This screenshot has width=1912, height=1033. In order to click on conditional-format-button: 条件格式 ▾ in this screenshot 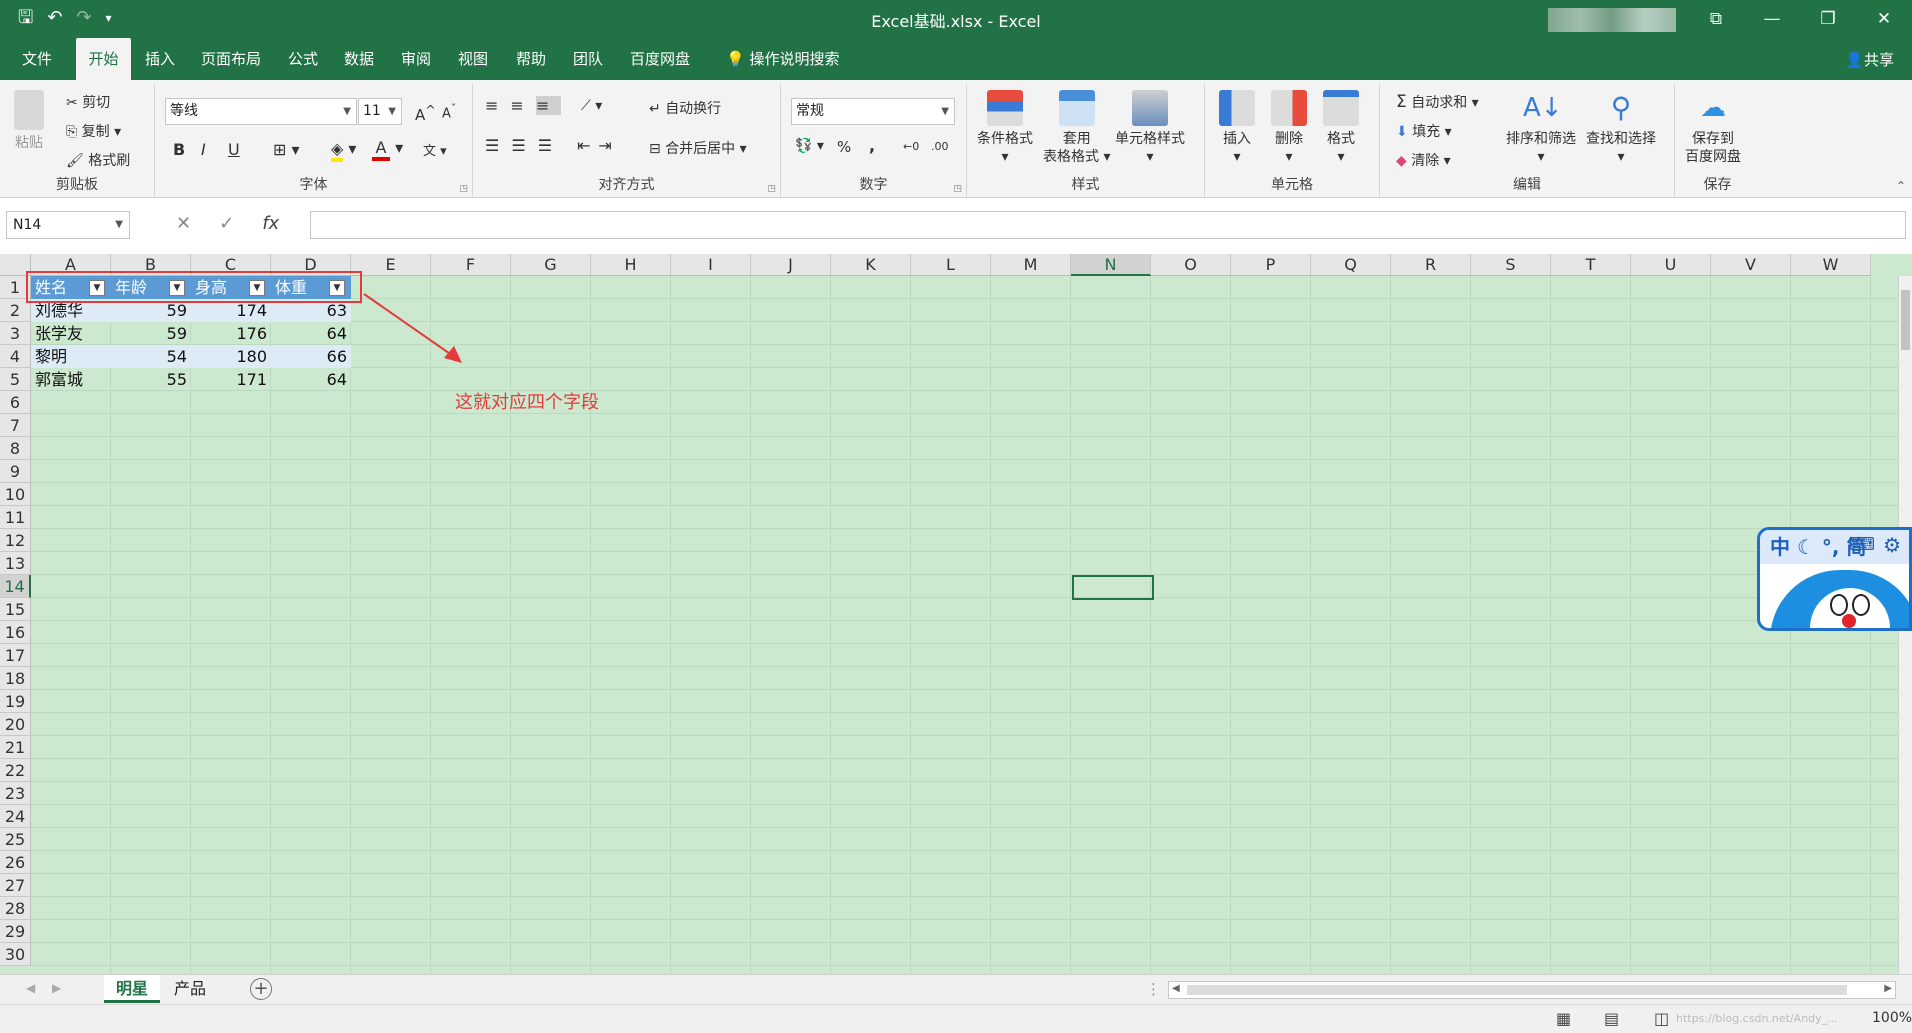, I will do `click(1005, 128)`.